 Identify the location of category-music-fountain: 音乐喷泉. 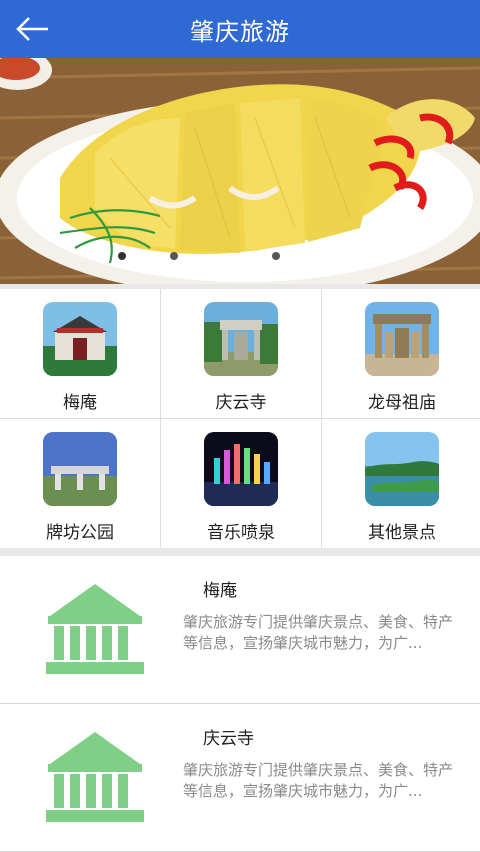
(241, 483).